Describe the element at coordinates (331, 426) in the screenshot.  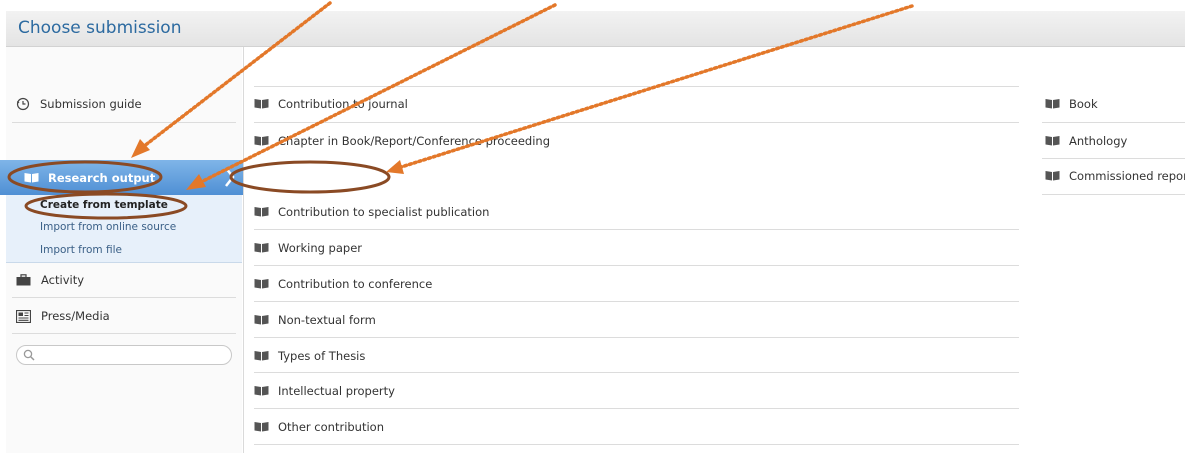
I see `category-label: Other contribution` at that location.